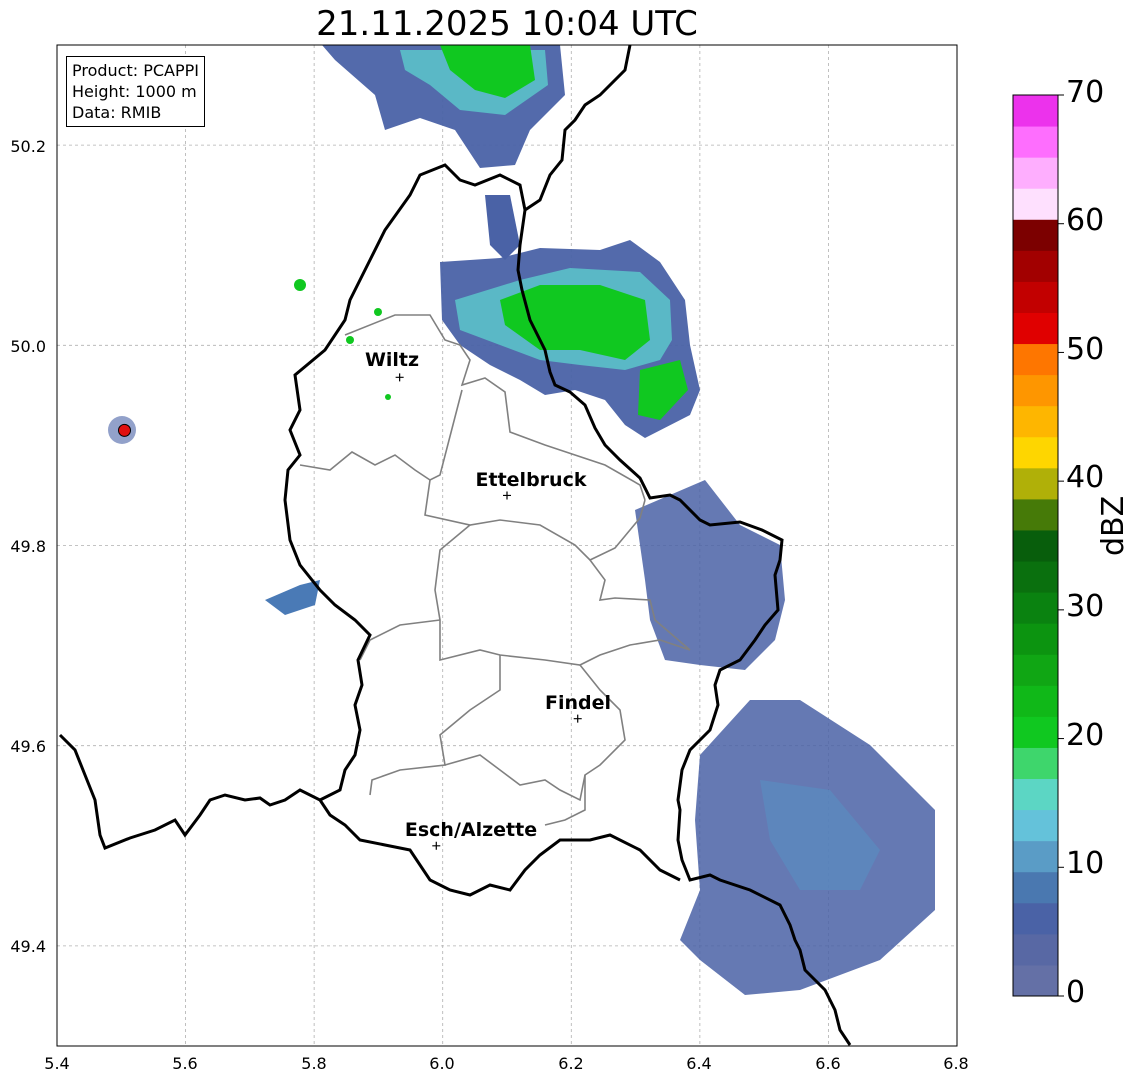 Image resolution: width=1145 pixels, height=1084 pixels. I want to click on y-tick-label: 50.2, so click(28, 146).